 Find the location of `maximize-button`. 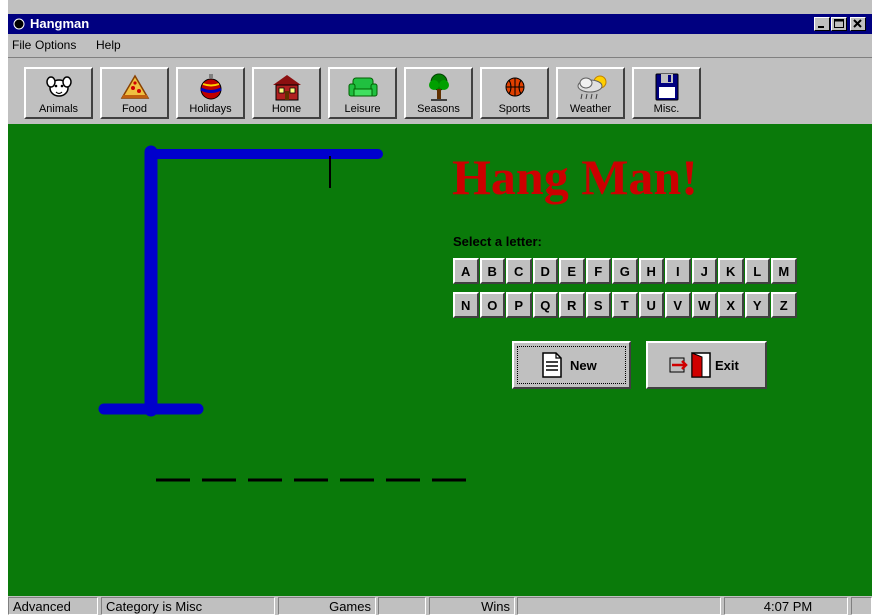

maximize-button is located at coordinates (839, 24).